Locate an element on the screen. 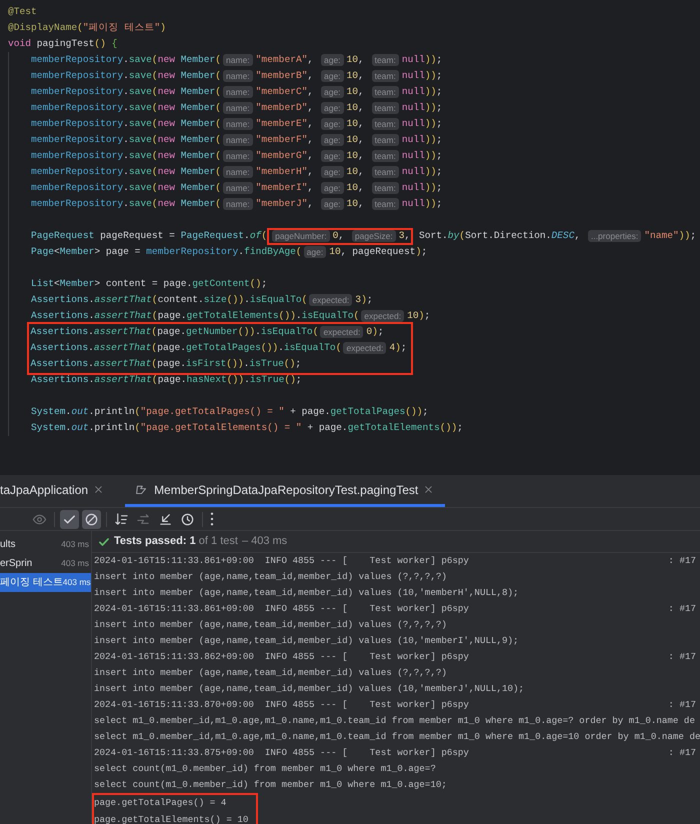  tab: MemberSpringDataJpaRepositoryTest.pagingTest is located at coordinates (285, 491).